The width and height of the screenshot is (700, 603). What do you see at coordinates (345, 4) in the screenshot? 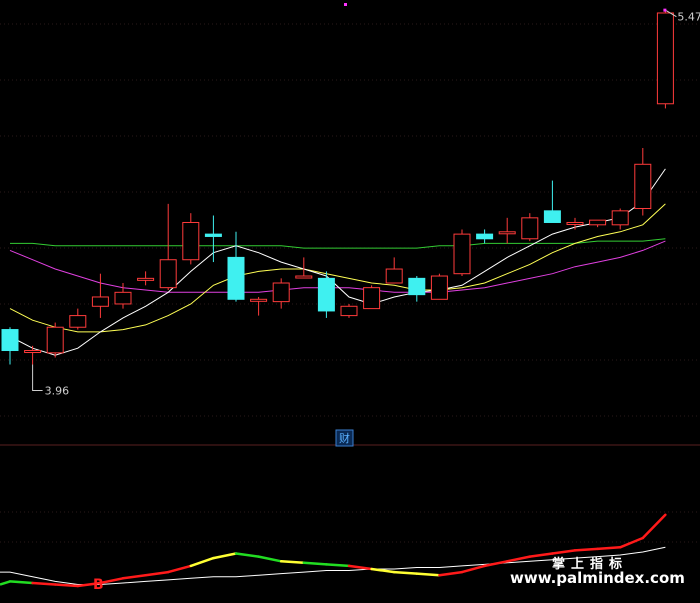
I see `top-marker-dot` at bounding box center [345, 4].